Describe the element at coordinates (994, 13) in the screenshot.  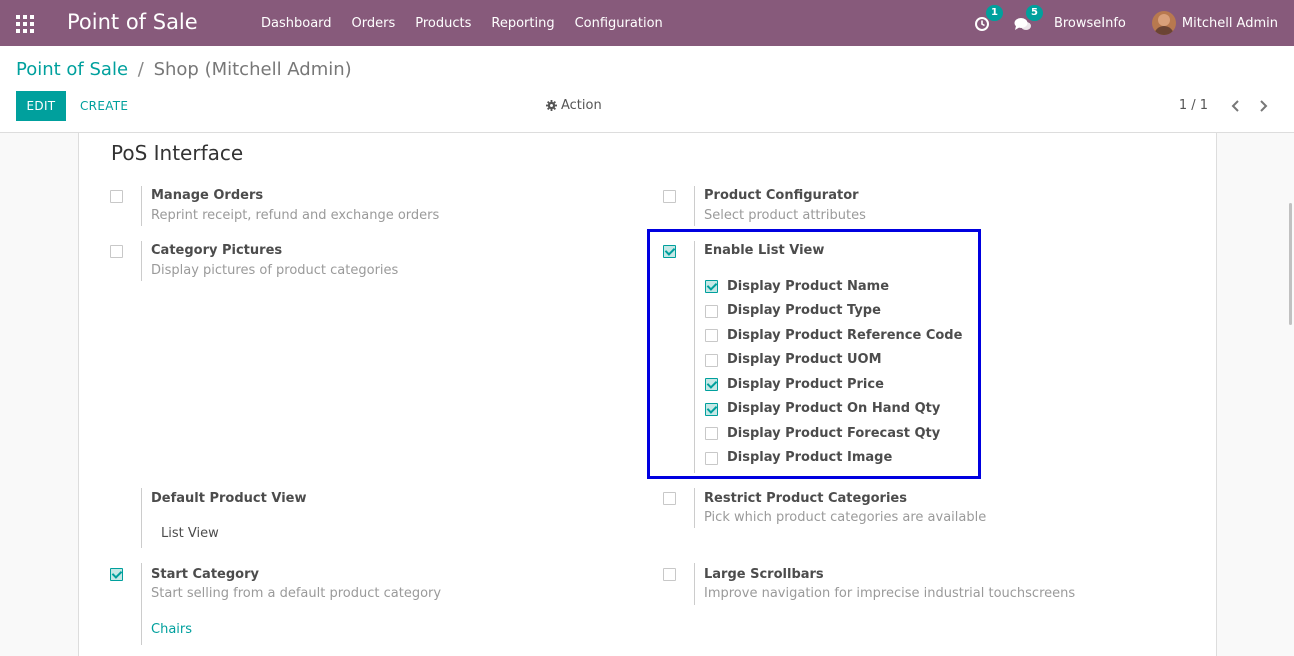
I see `activity-count-badge: 1` at that location.